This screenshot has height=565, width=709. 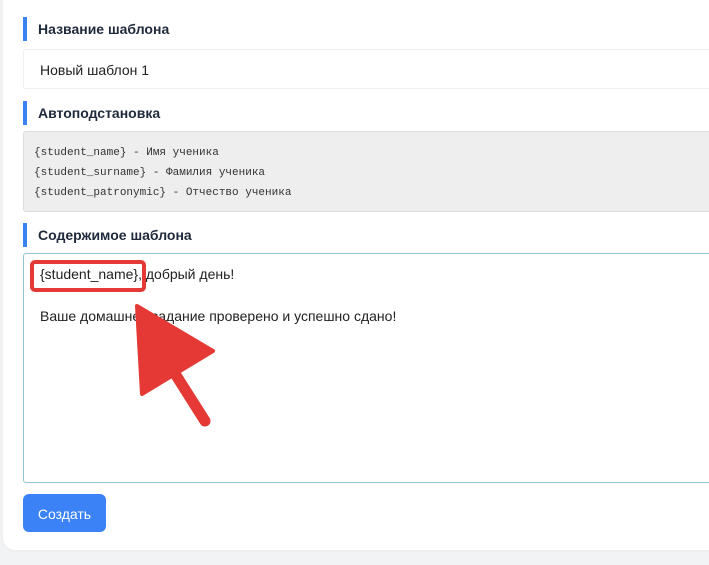 I want to click on autosubstitution-label: Автоподстановка, so click(x=91, y=113).